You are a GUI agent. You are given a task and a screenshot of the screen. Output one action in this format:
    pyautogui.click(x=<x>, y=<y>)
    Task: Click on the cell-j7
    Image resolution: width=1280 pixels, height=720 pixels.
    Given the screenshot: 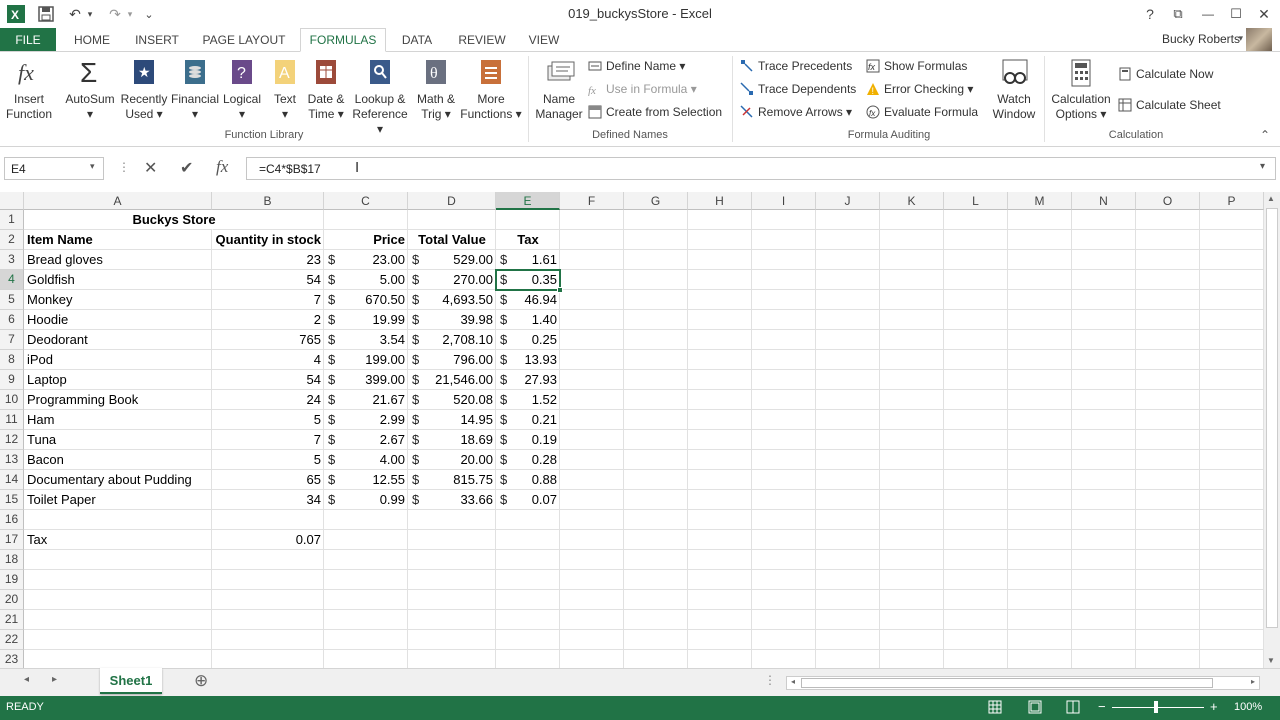 What is the action you would take?
    pyautogui.click(x=848, y=340)
    